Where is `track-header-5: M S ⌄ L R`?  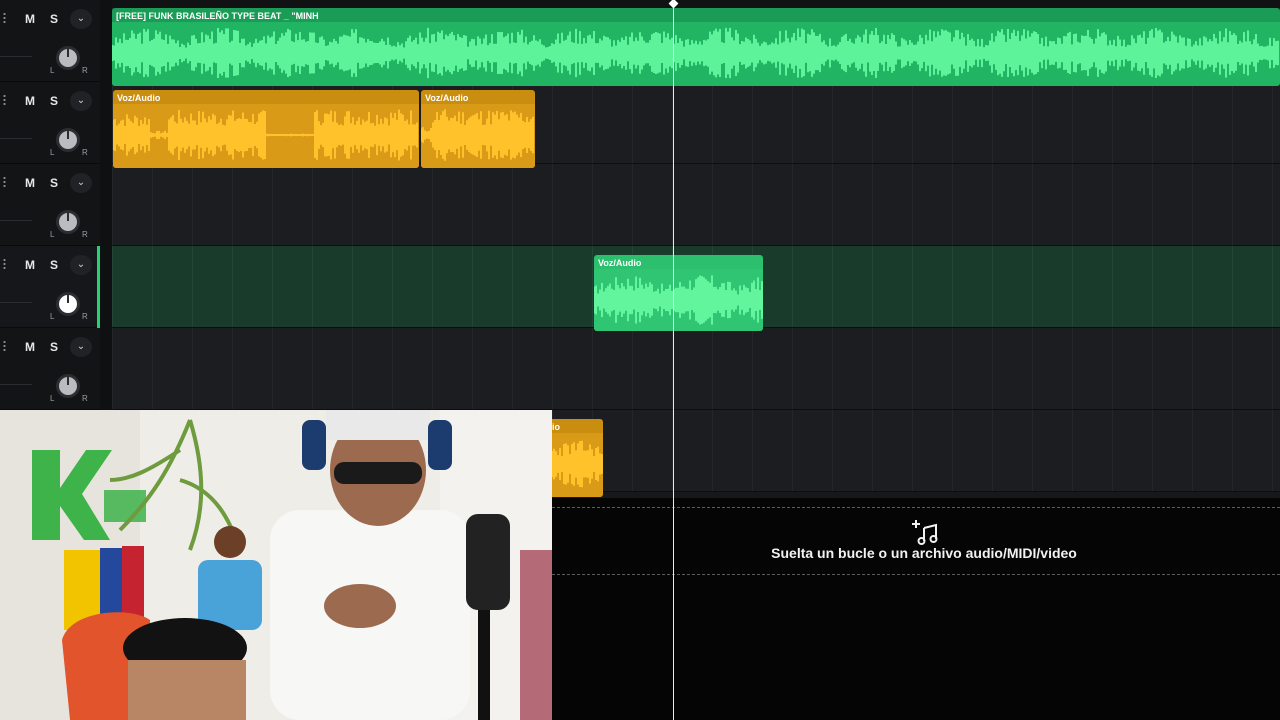
track-header-5: M S ⌄ L R is located at coordinates (50, 369).